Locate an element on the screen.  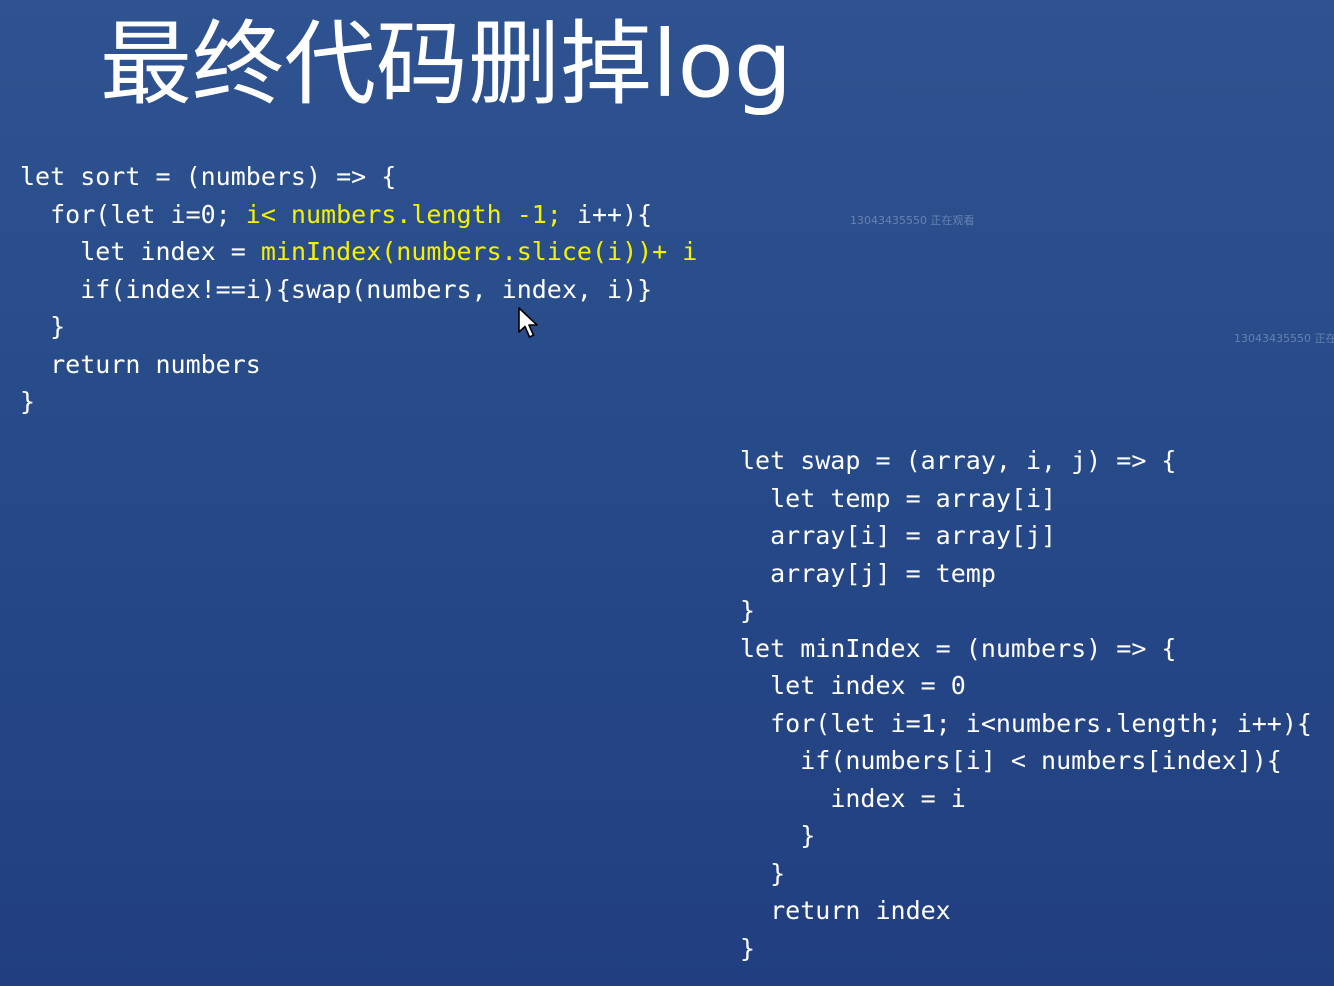
code-token-highlighted: minIndex(numbers.slice(i))+ i is located at coordinates (479, 251).